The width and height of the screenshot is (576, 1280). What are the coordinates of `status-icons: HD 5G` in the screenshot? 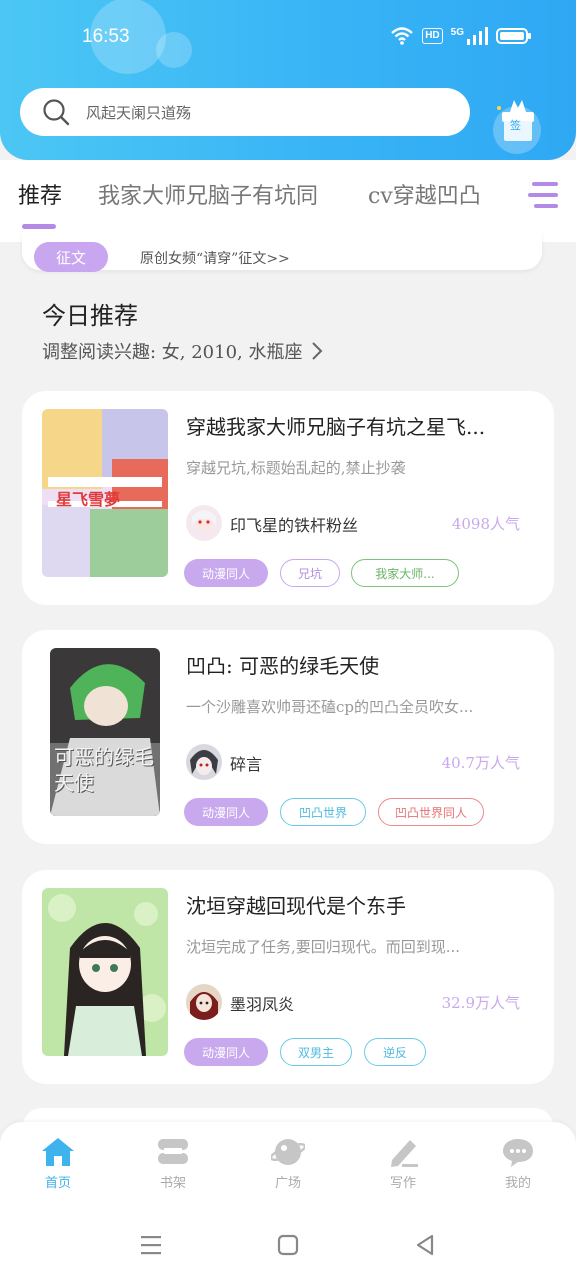 It's located at (461, 36).